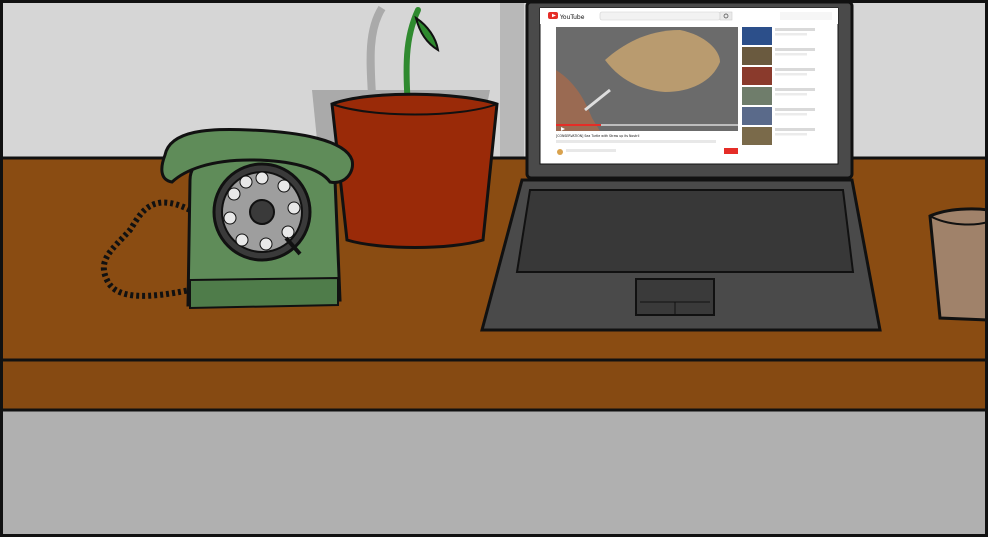  What do you see at coordinates (578, 125) in the screenshot?
I see `video-progress-fill` at bounding box center [578, 125].